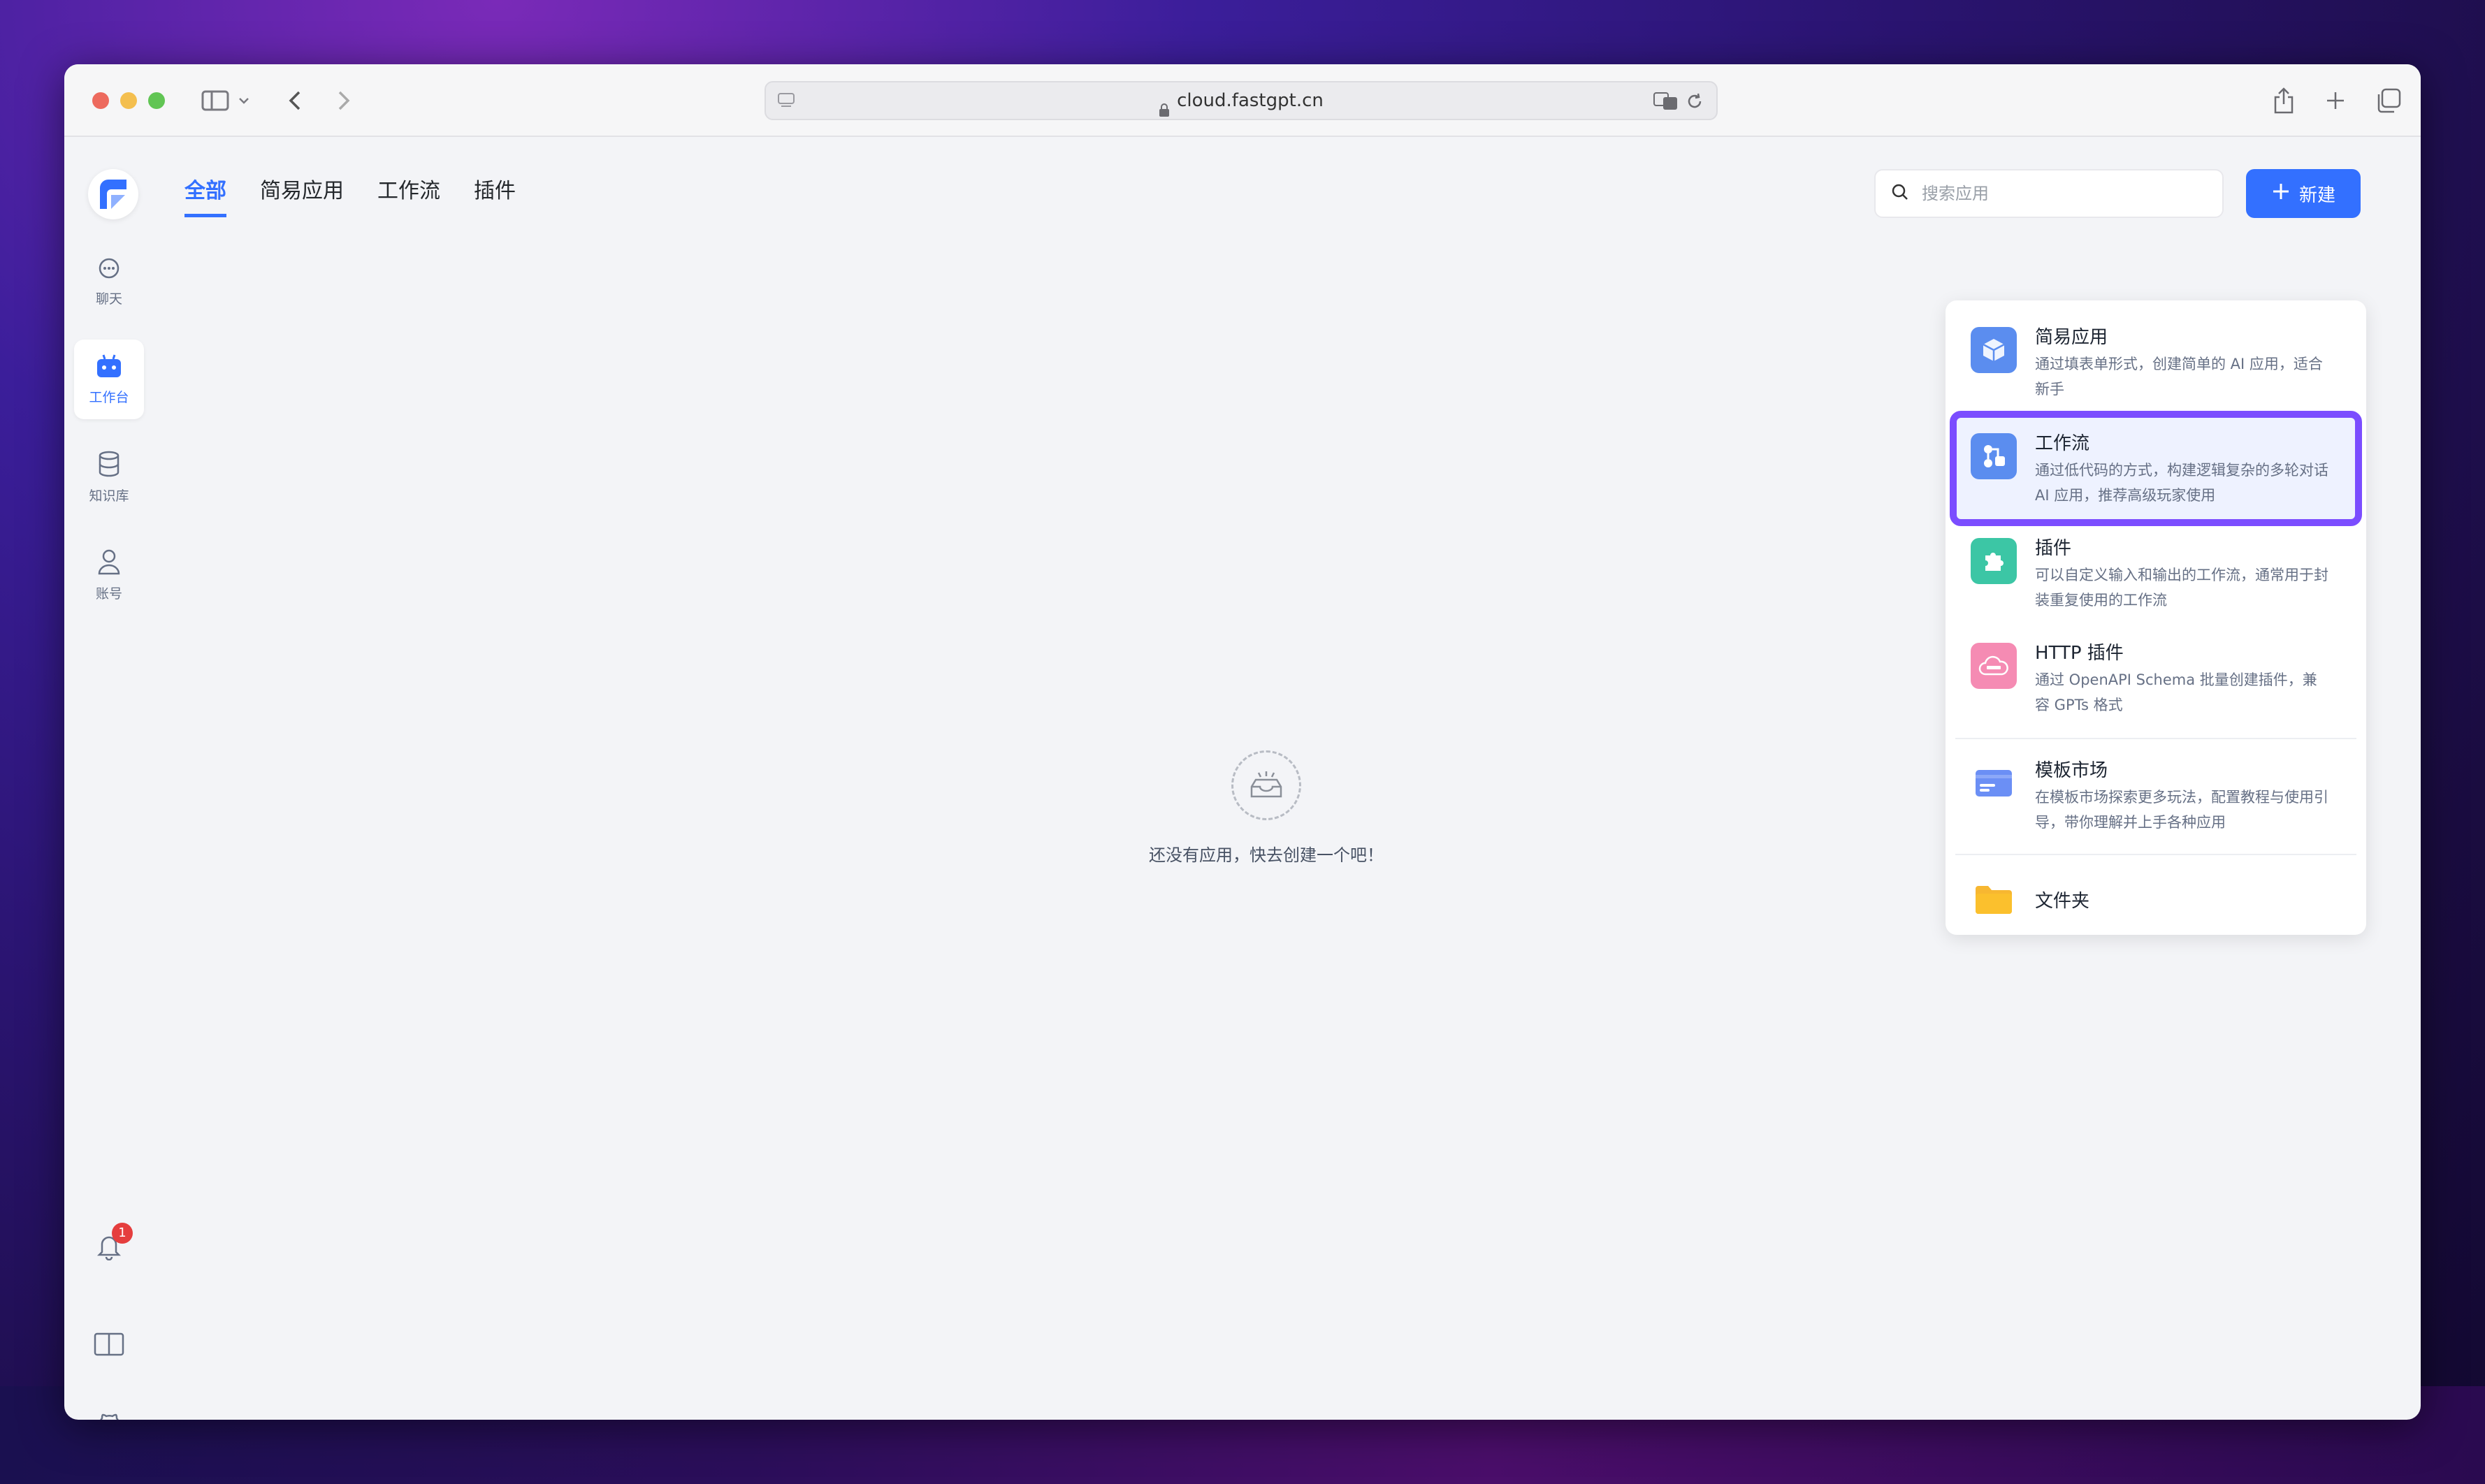 Image resolution: width=2485 pixels, height=1484 pixels. What do you see at coordinates (1164, 105) in the screenshot?
I see `lock-icon` at bounding box center [1164, 105].